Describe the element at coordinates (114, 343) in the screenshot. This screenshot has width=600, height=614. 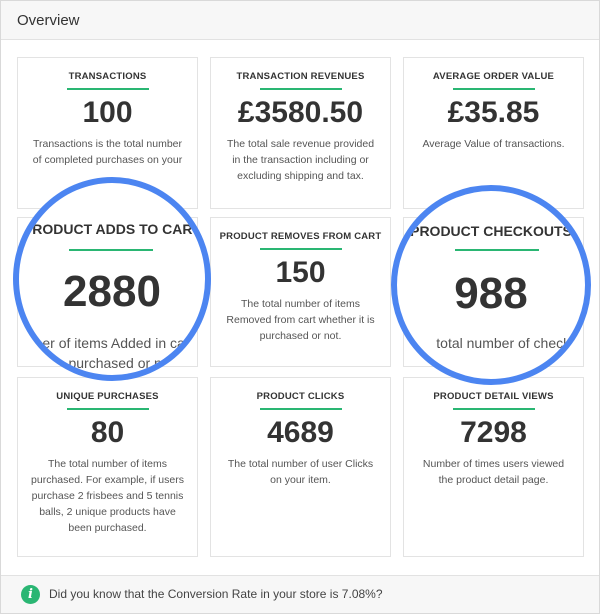
I see `card-description-line: ber of items Added in cart` at that location.